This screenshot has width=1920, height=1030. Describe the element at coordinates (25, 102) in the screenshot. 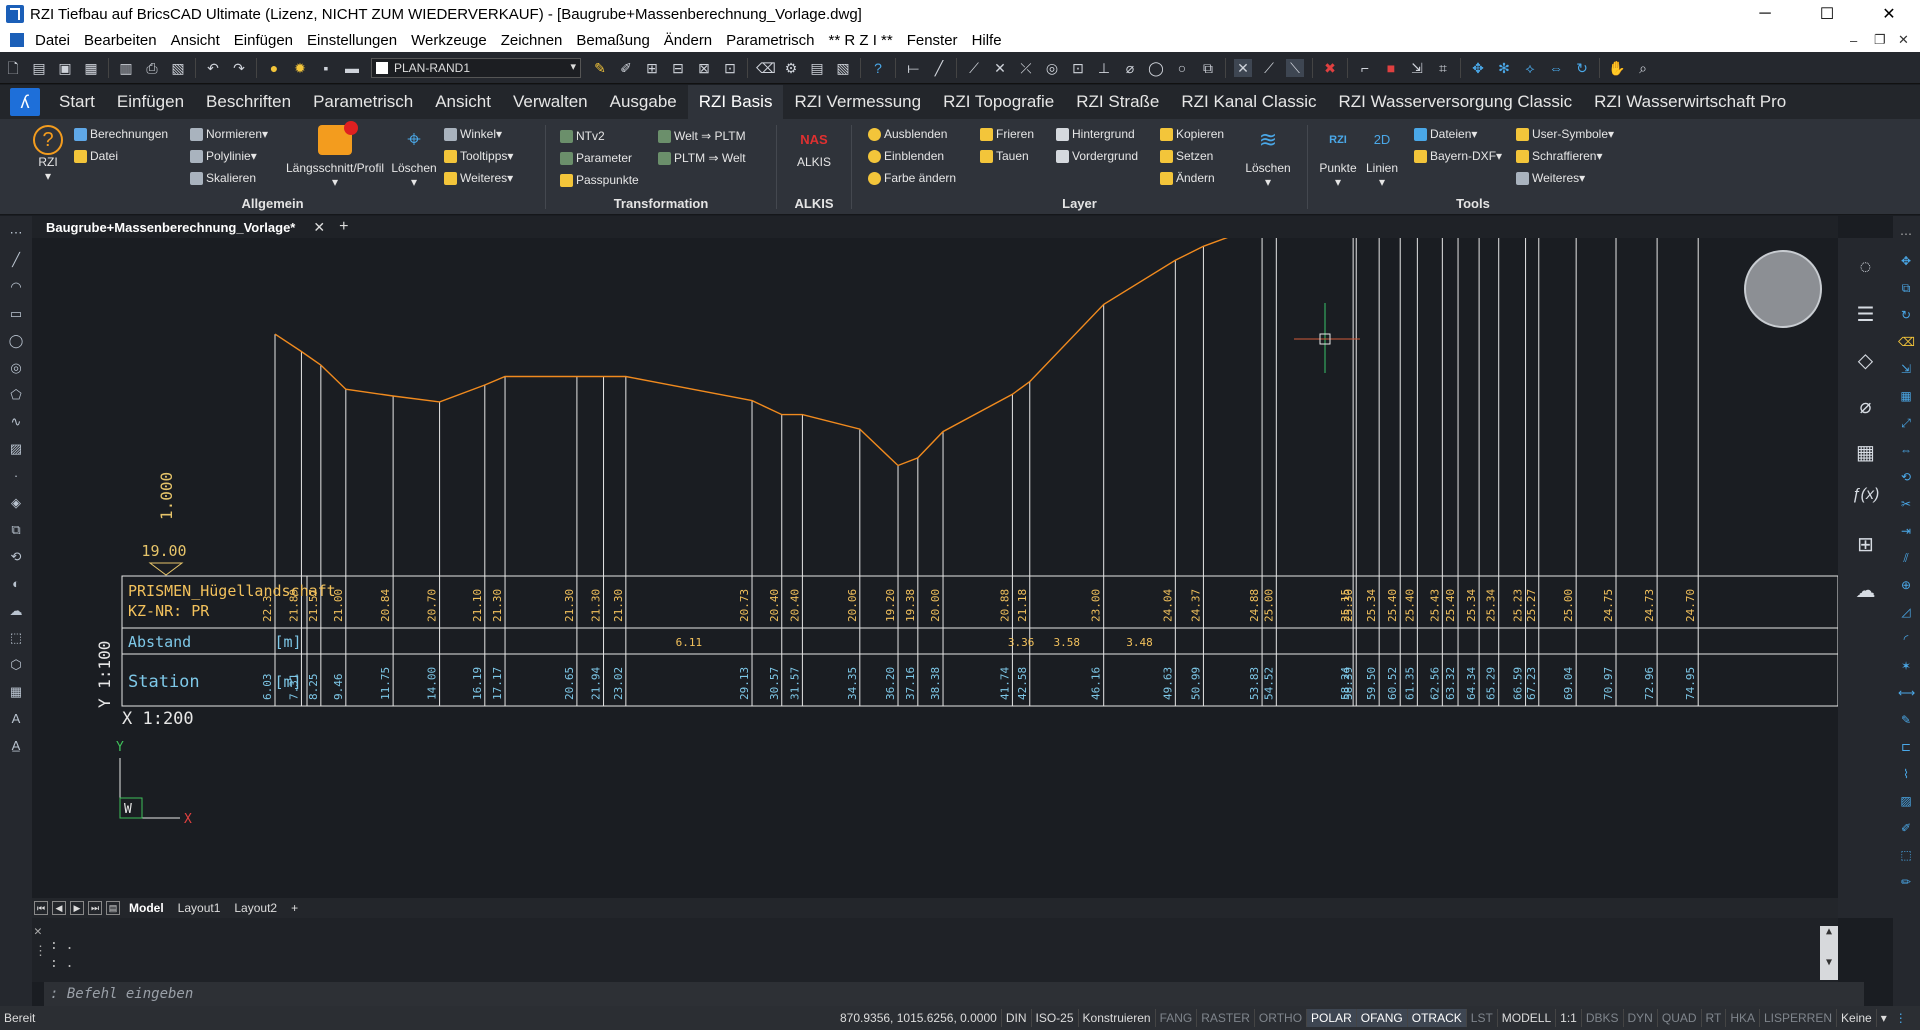

I see `app-menu-icon: ʎ` at that location.